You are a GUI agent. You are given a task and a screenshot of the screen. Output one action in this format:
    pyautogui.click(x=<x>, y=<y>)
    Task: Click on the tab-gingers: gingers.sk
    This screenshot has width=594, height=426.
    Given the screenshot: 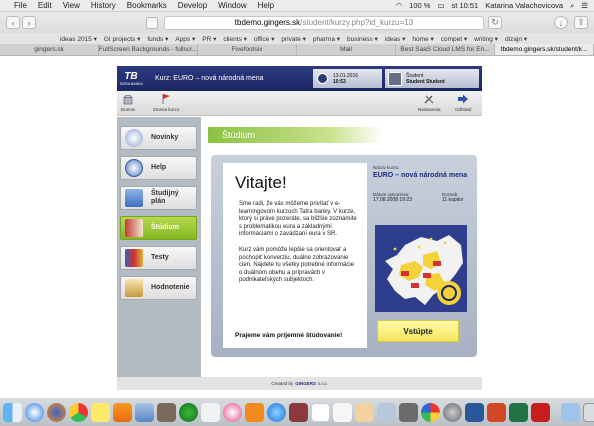 What is the action you would take?
    pyautogui.click(x=49, y=49)
    